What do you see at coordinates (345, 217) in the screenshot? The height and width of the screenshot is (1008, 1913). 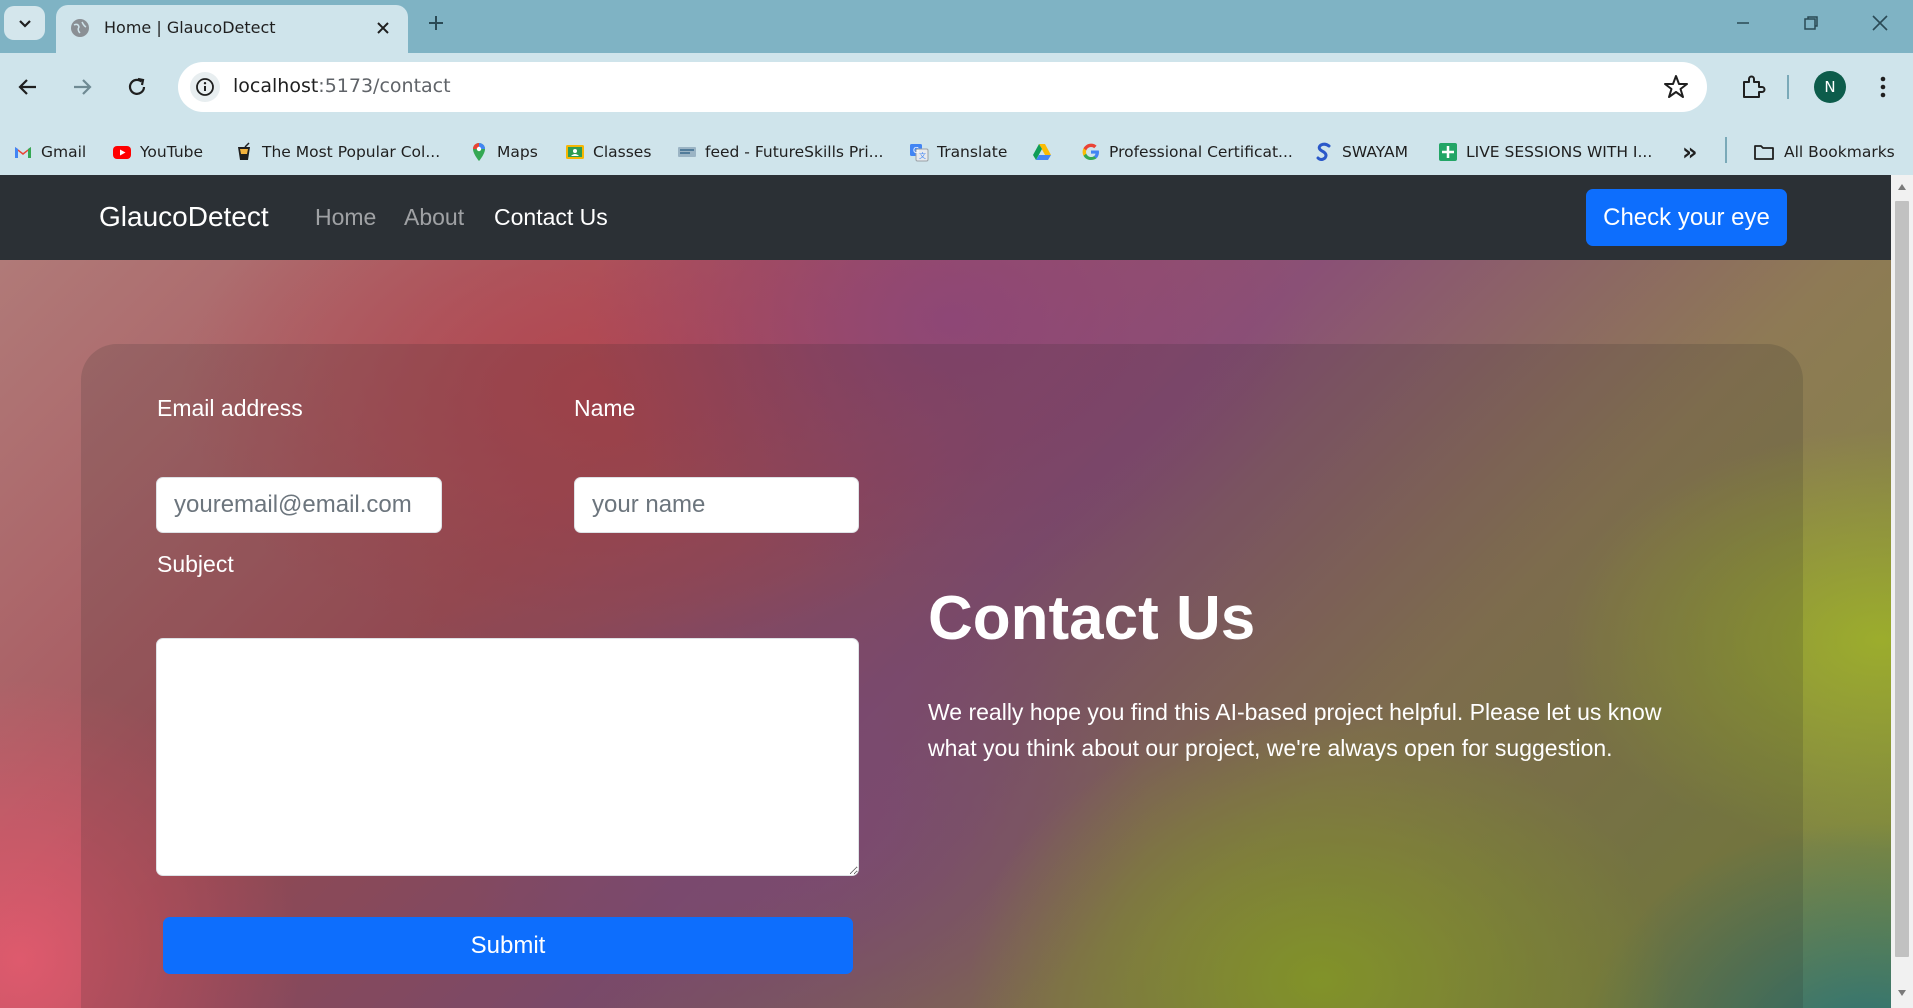 I see `nav-link-home: Home` at bounding box center [345, 217].